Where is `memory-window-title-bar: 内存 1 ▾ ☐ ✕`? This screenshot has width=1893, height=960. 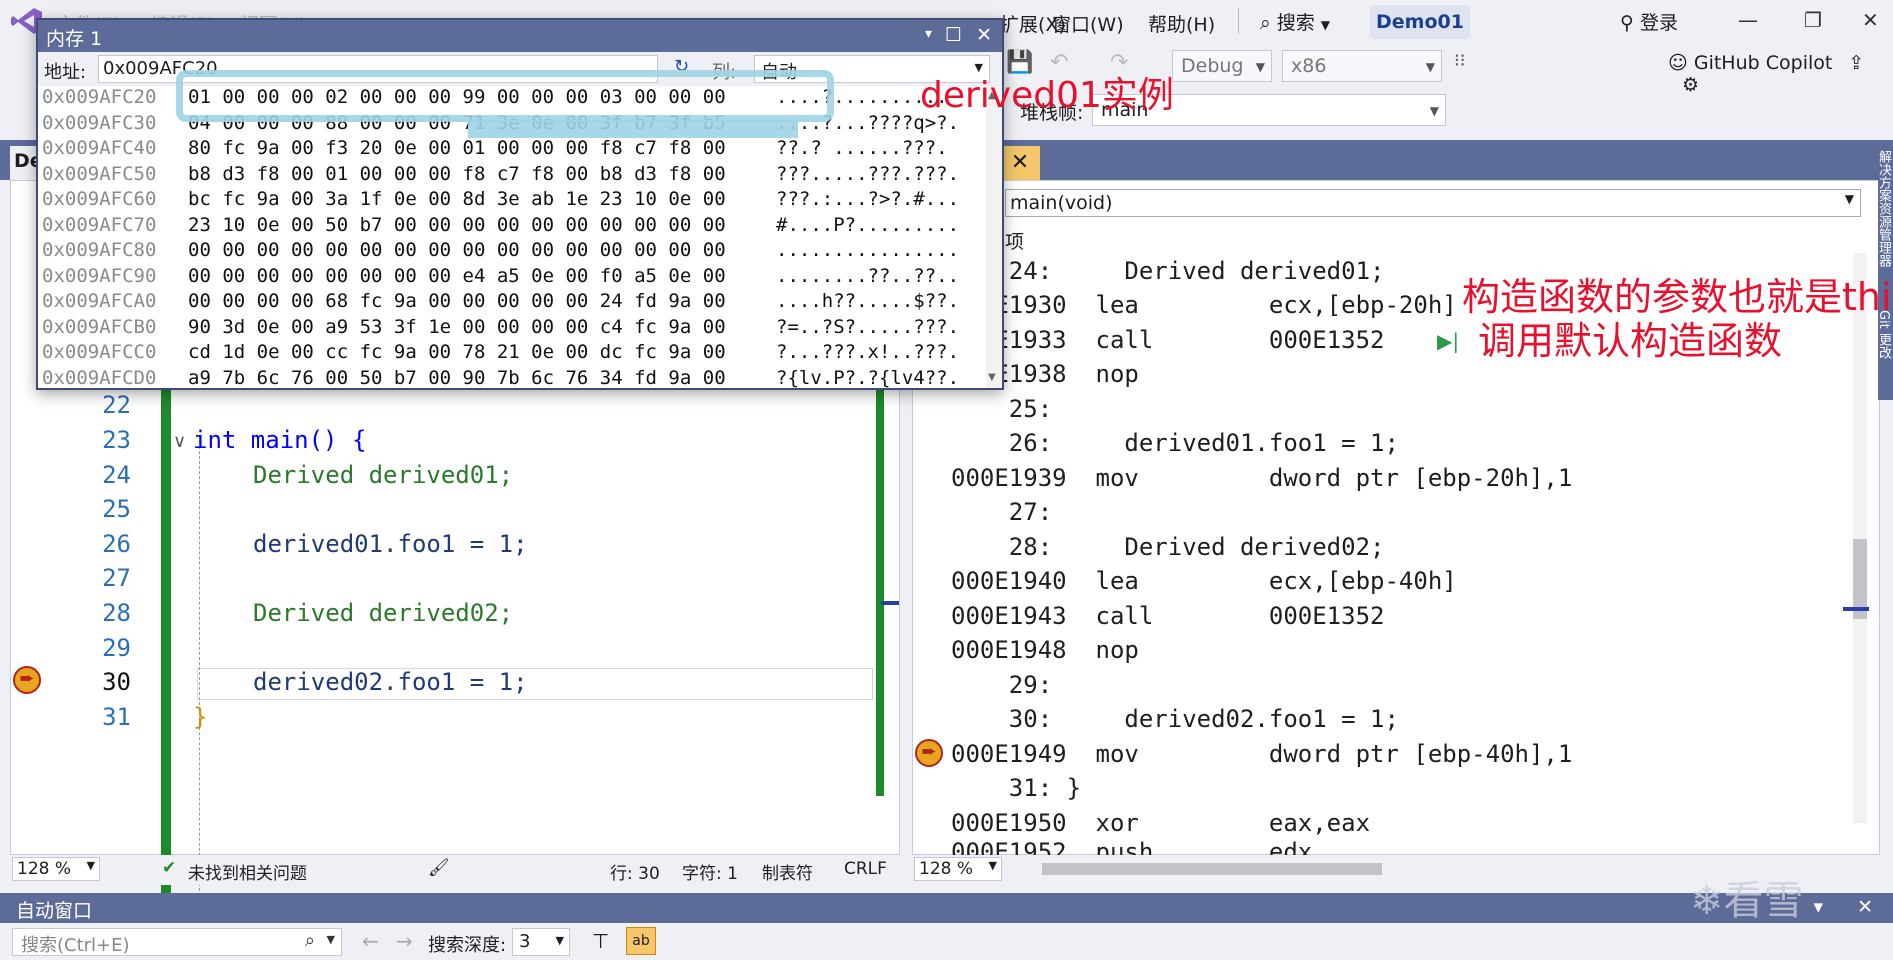 memory-window-title-bar: 内存 1 ▾ ☐ ✕ is located at coordinates (520, 36).